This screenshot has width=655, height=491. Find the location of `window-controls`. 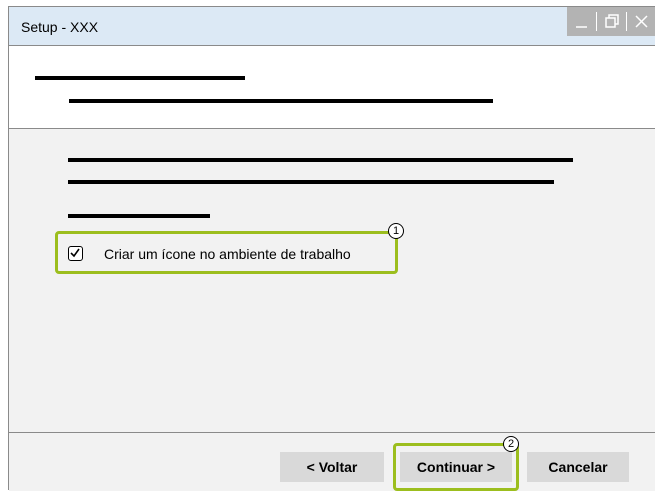

window-controls is located at coordinates (611, 21).